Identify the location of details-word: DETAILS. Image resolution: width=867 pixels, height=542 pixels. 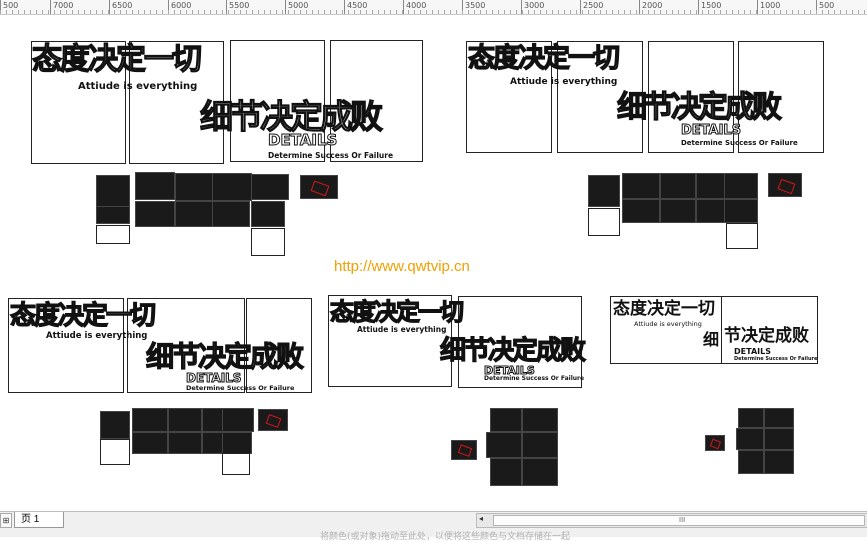
(213, 378).